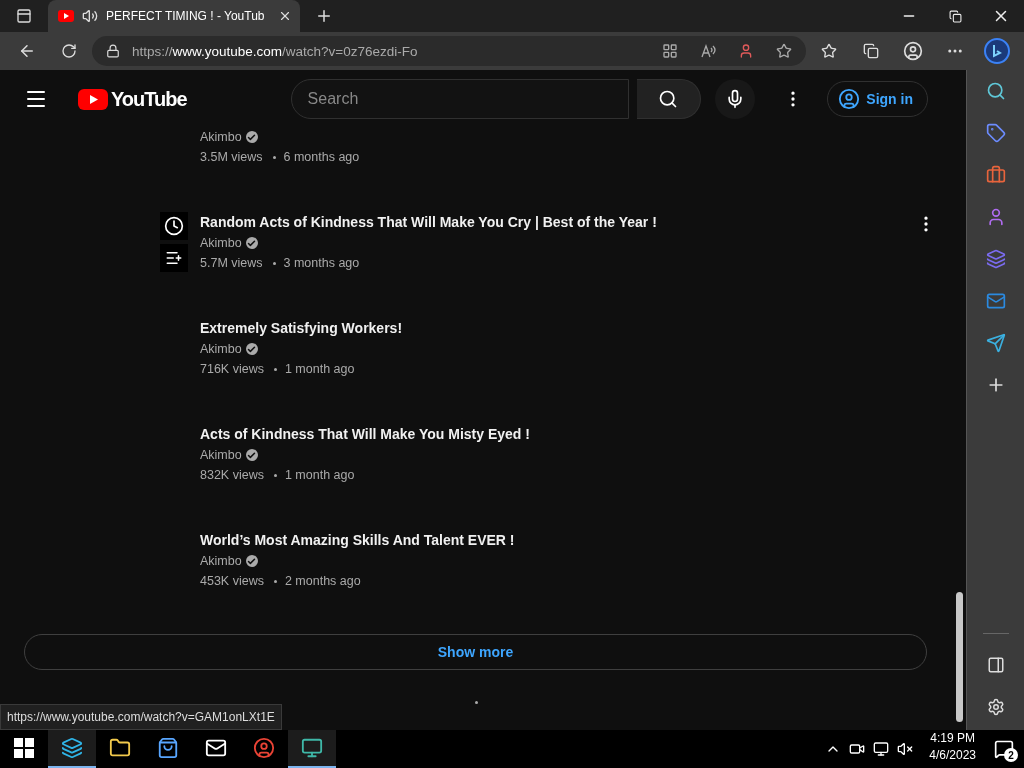  I want to click on queue-icon, so click(174, 258).